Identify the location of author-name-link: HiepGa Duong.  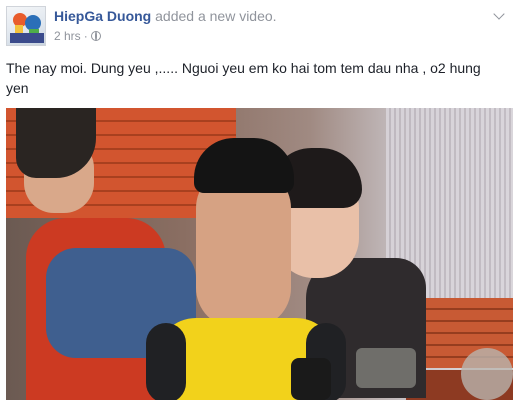
(102, 16).